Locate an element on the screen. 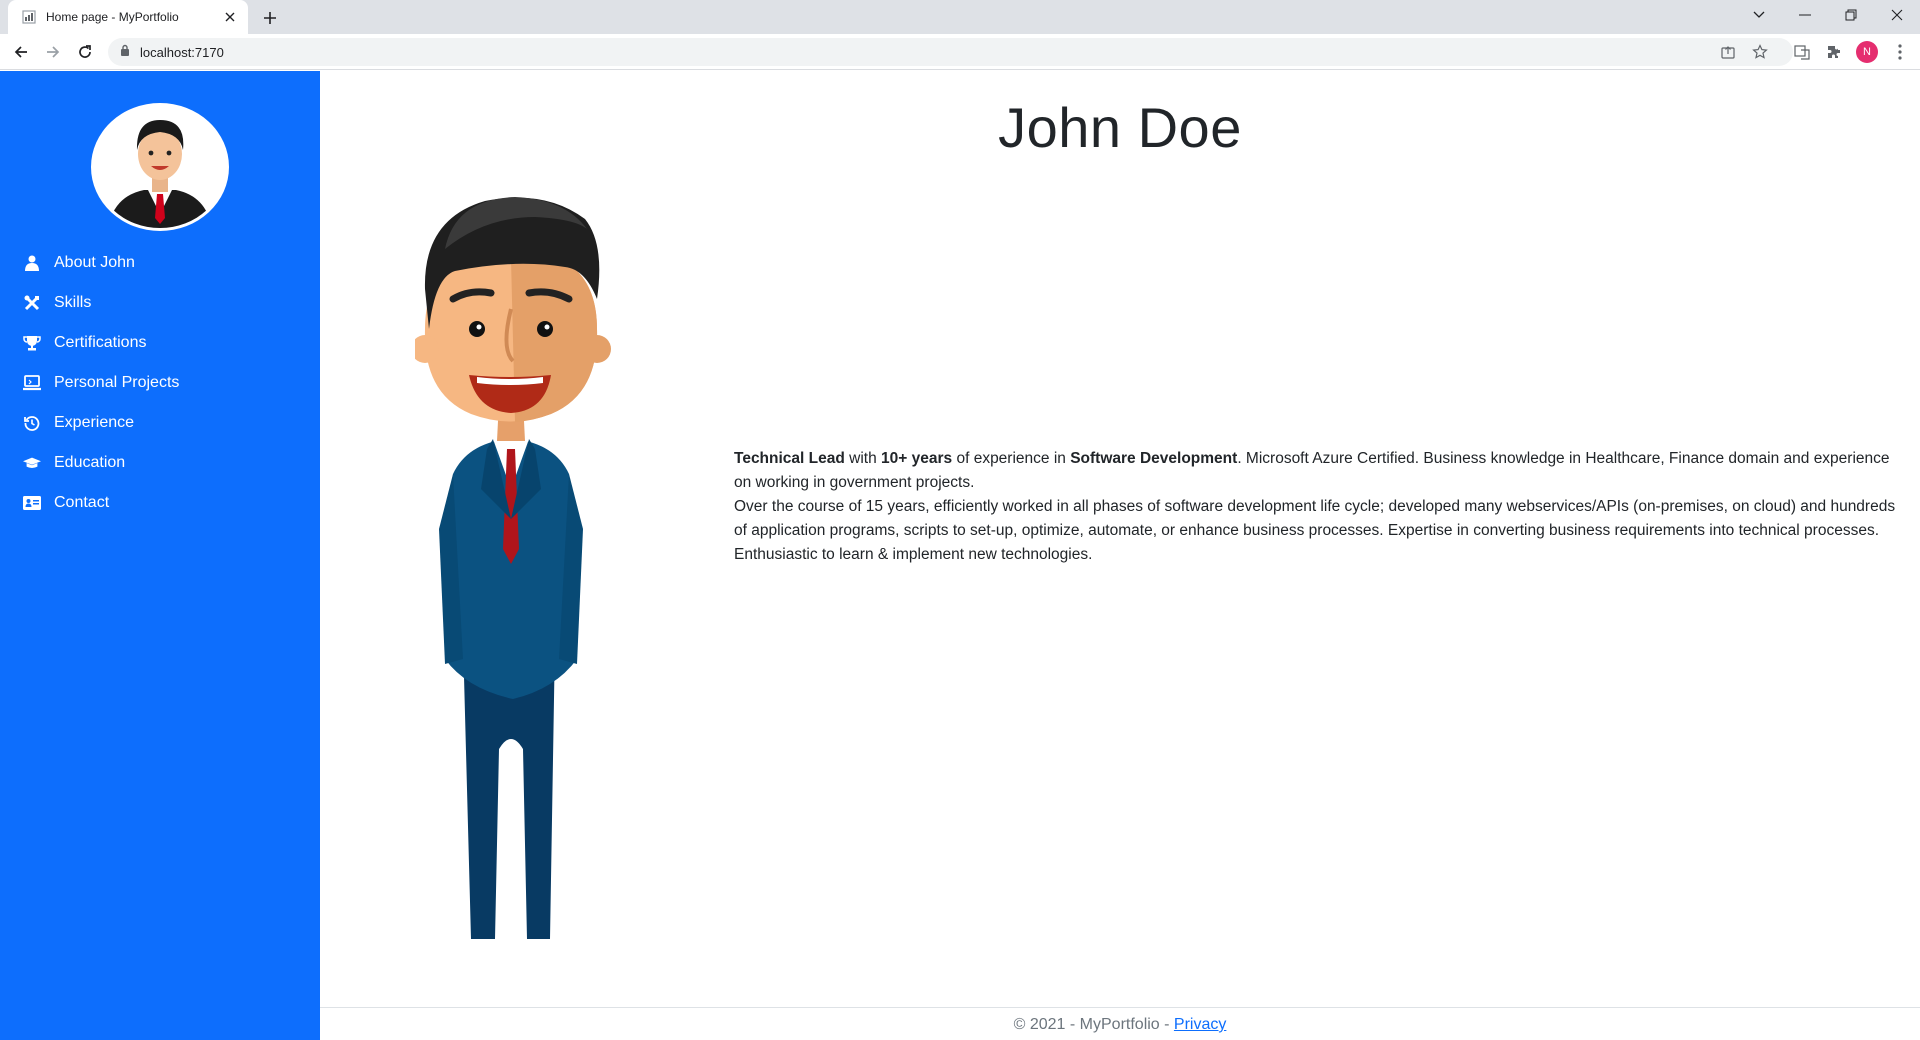 This screenshot has width=1920, height=1040. bio-highlight-years: 10+ years is located at coordinates (917, 458).